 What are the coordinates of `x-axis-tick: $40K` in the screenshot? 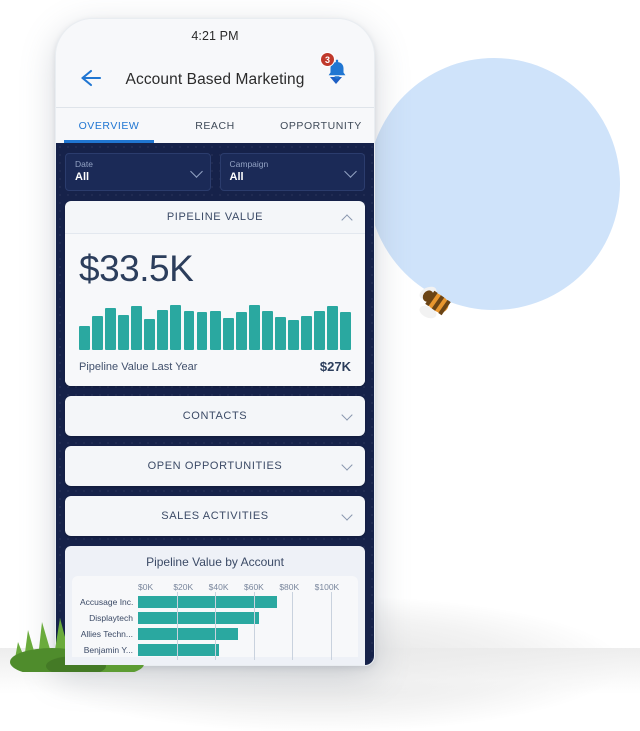 It's located at (218, 587).